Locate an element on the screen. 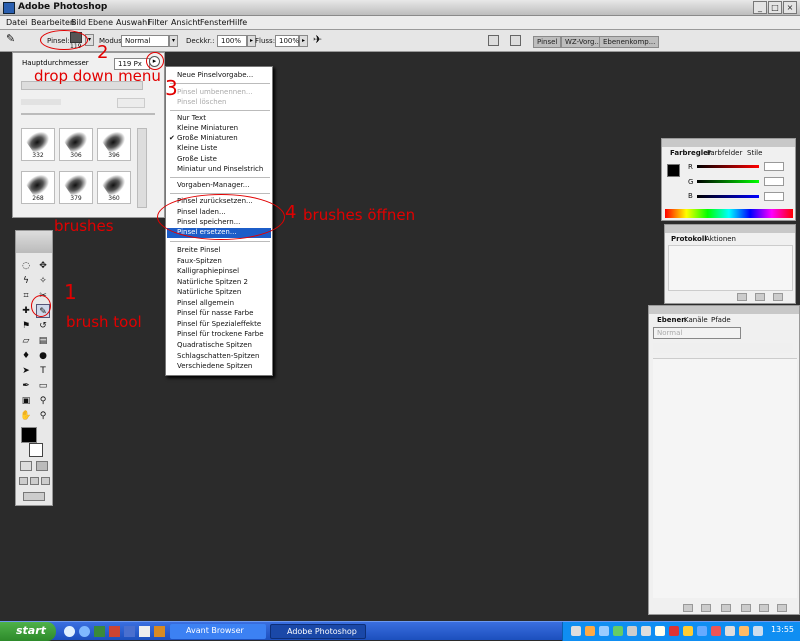  eyedropper-icon: ⚲ is located at coordinates (43, 401).